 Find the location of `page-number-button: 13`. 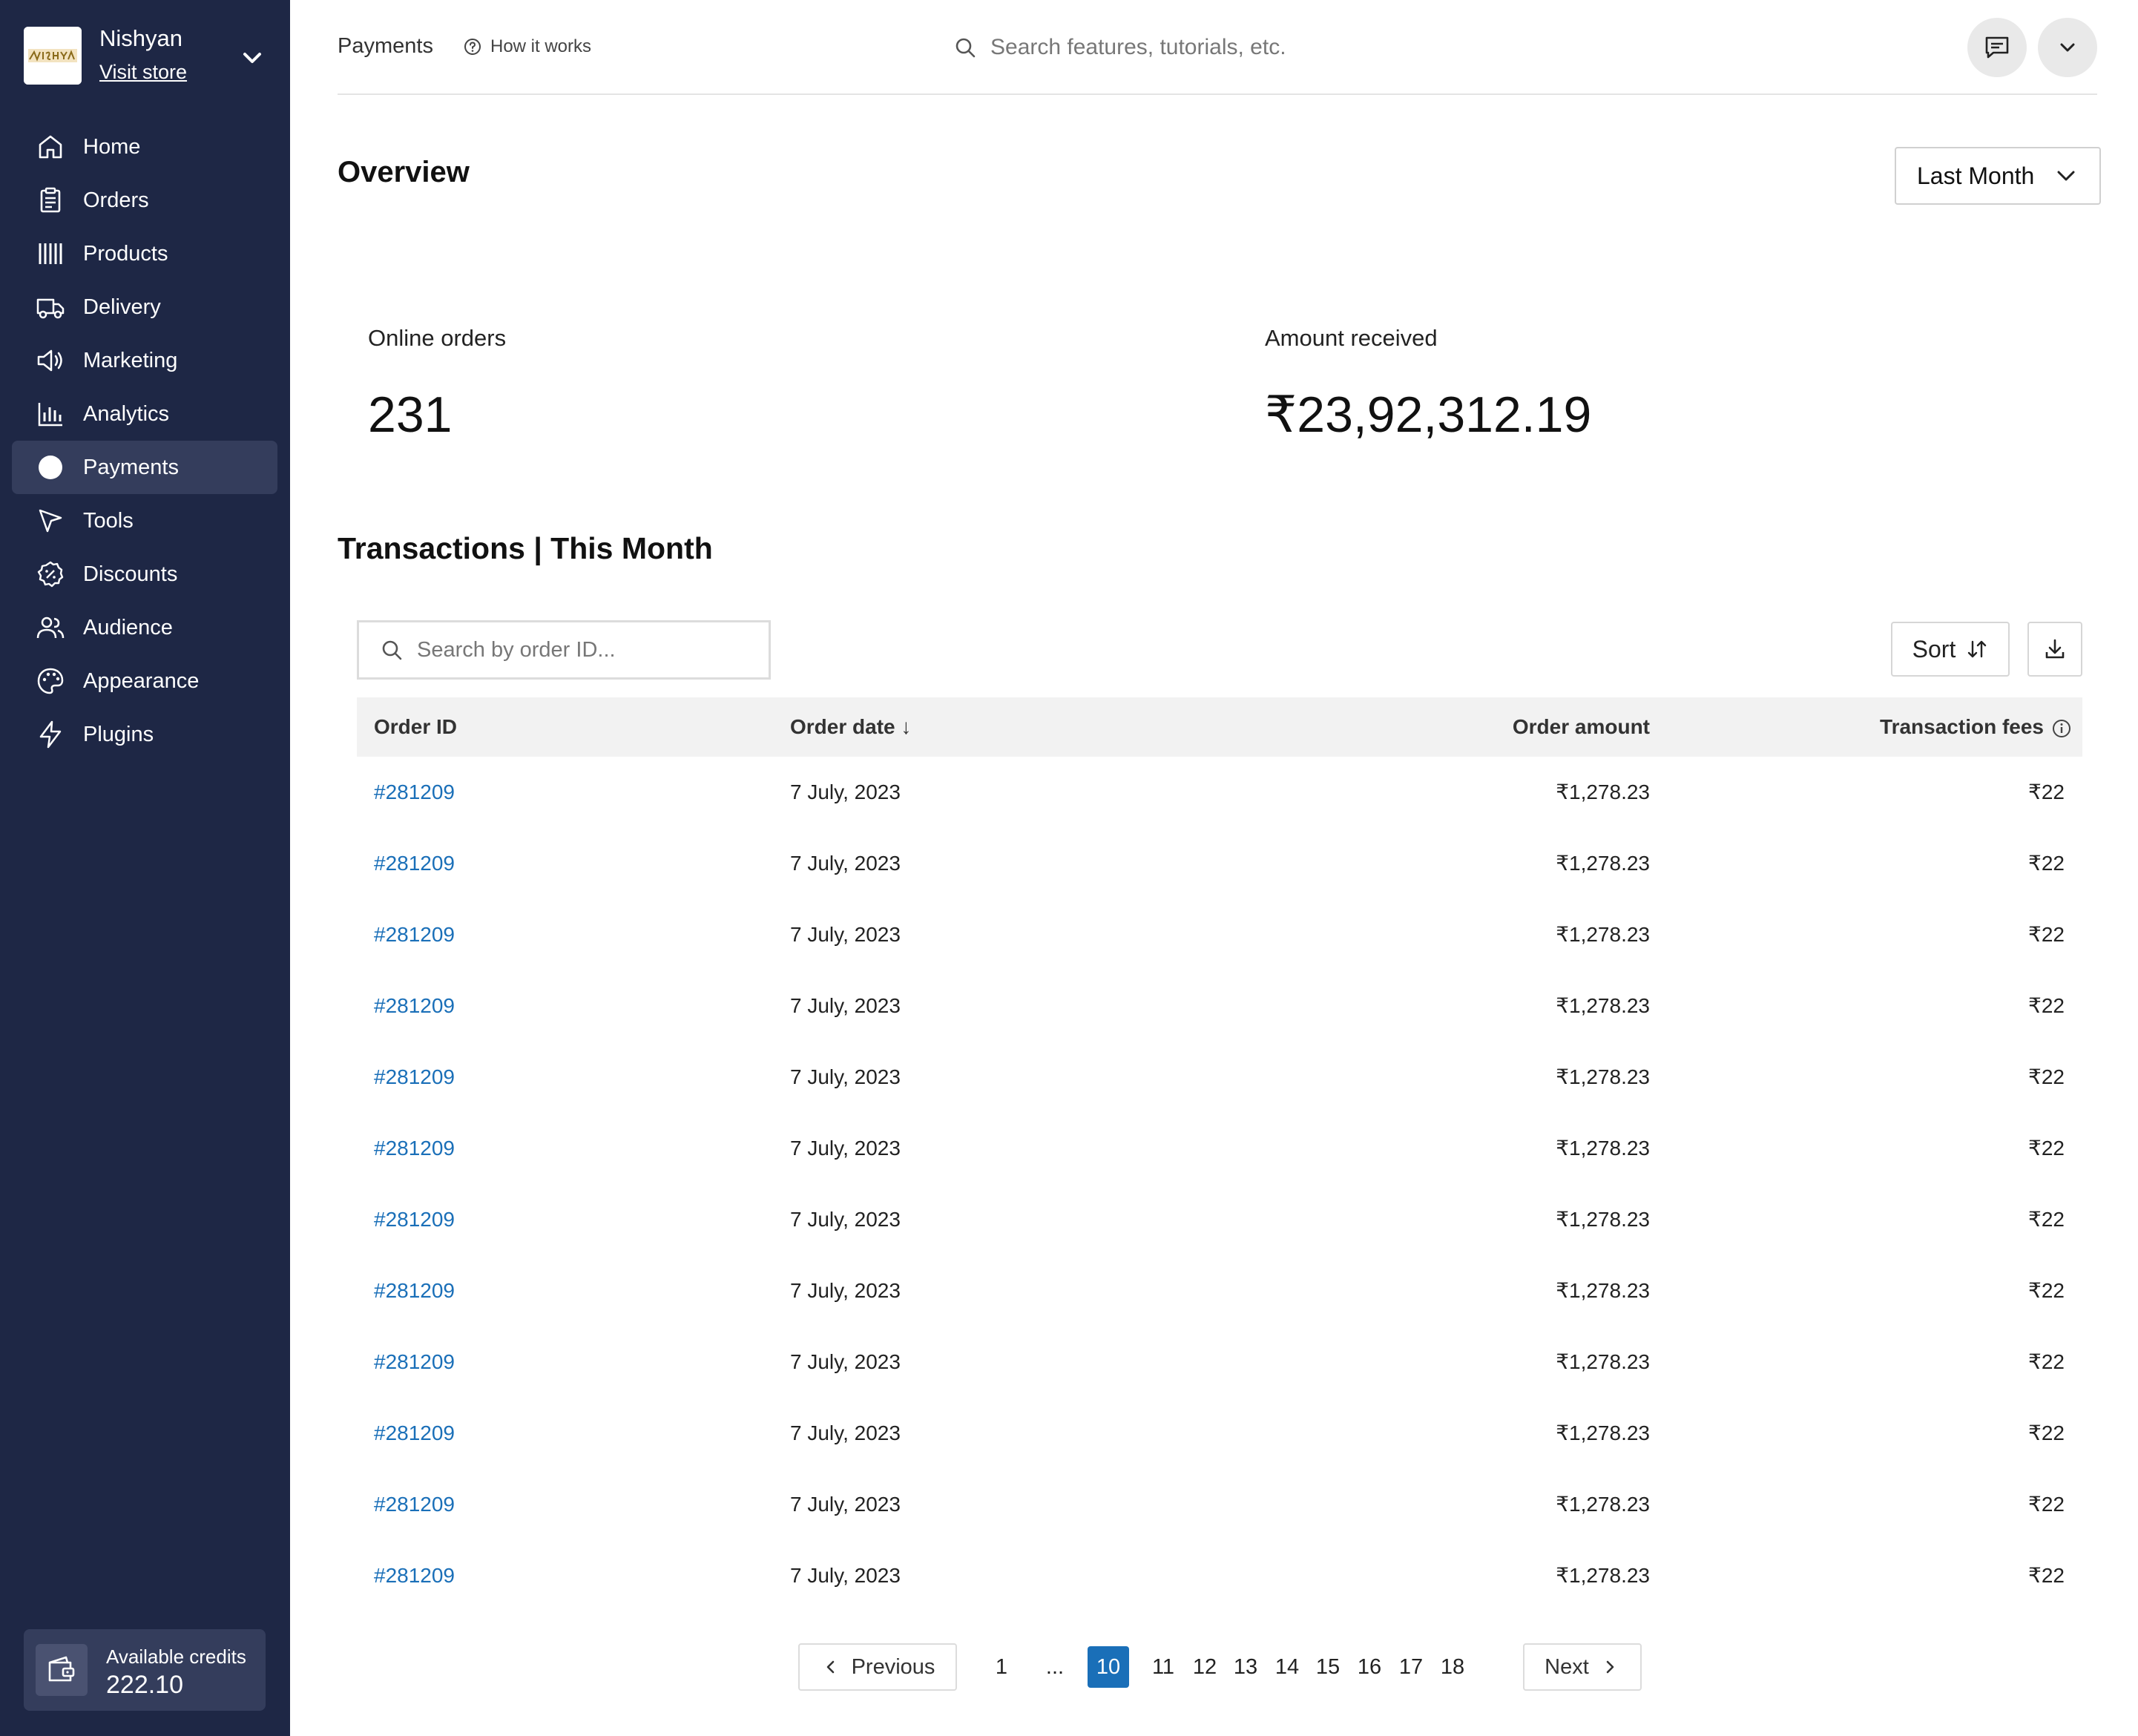

page-number-button: 13 is located at coordinates (1245, 1667).